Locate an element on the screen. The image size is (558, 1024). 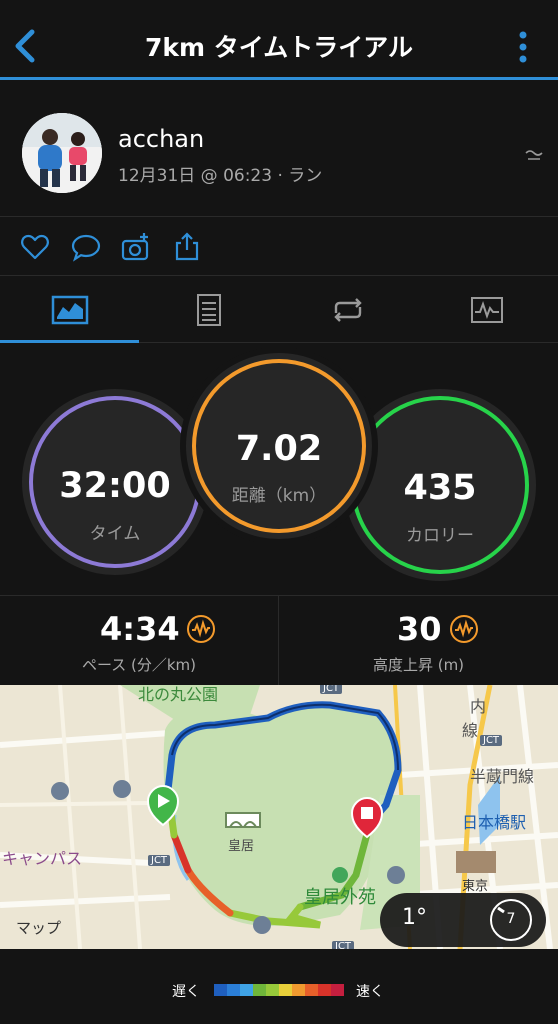
overview-chart-icon is located at coordinates (69, 310).